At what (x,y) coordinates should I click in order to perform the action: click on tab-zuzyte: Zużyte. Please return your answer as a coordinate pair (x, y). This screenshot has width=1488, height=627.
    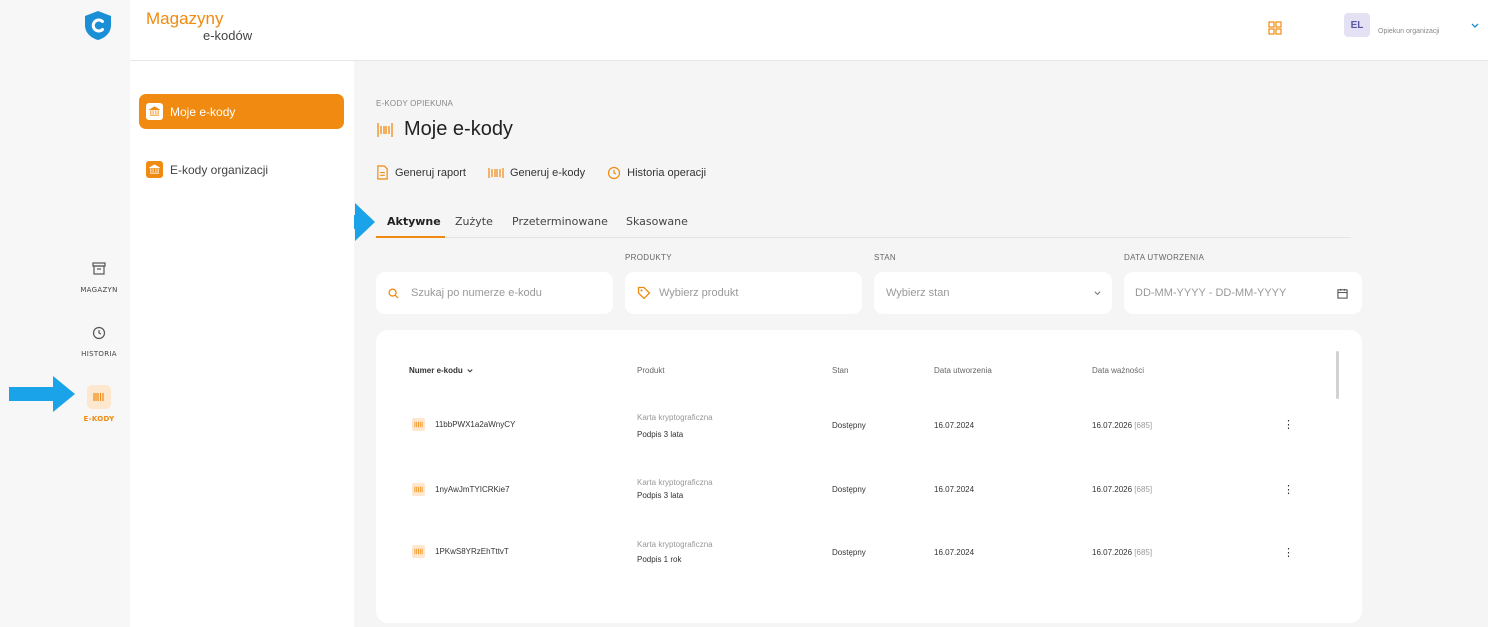
    Looking at the image, I should click on (474, 221).